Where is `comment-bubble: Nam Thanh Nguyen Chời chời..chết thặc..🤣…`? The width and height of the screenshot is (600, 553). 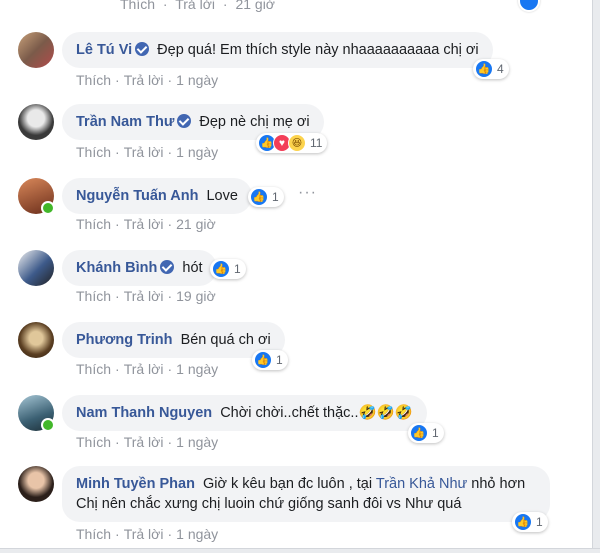 comment-bubble: Nam Thanh Nguyen Chời chời..chết thặc..🤣… is located at coordinates (244, 413).